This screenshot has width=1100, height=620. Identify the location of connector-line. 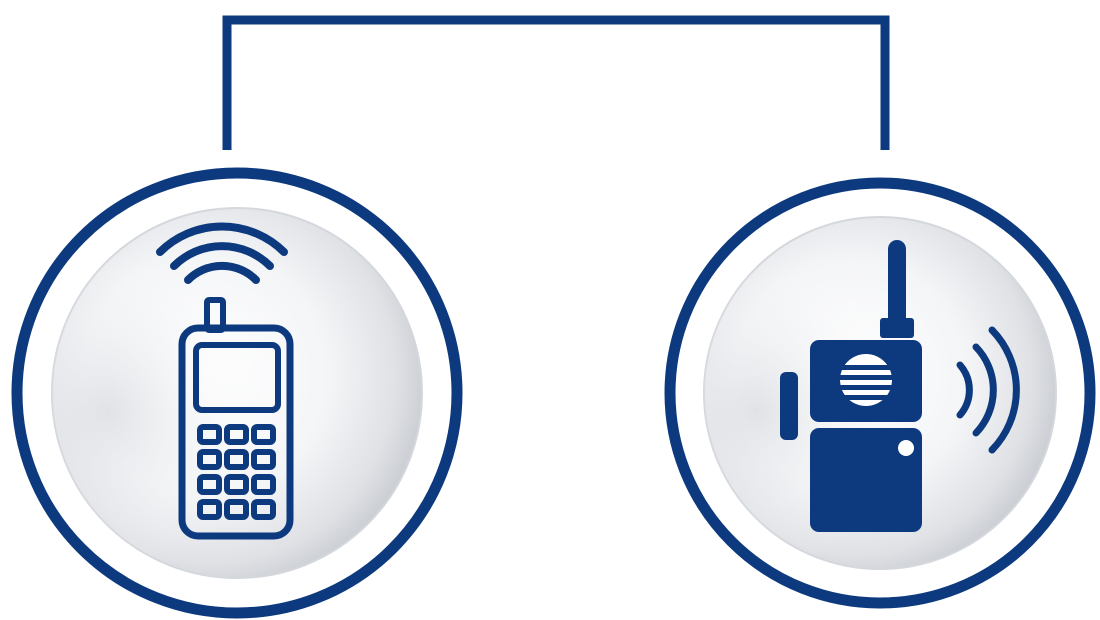
(556, 82).